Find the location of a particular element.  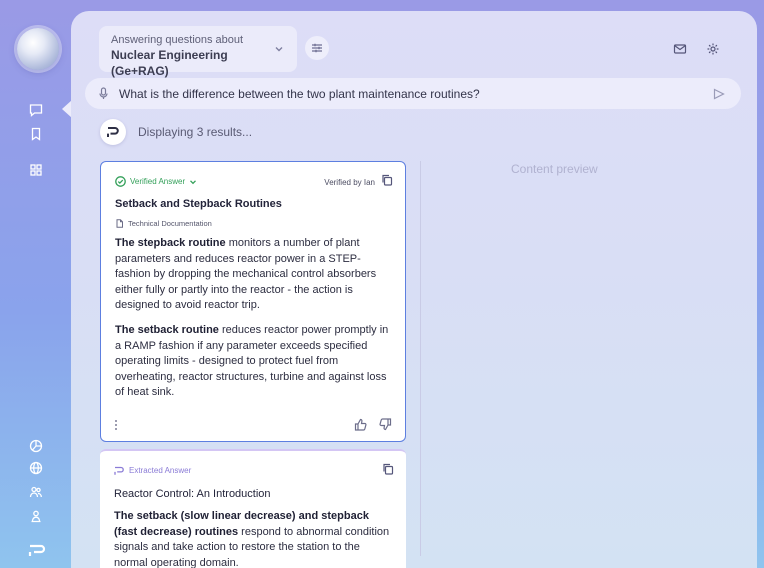

source-label: Technical Documentation is located at coordinates (163, 223).